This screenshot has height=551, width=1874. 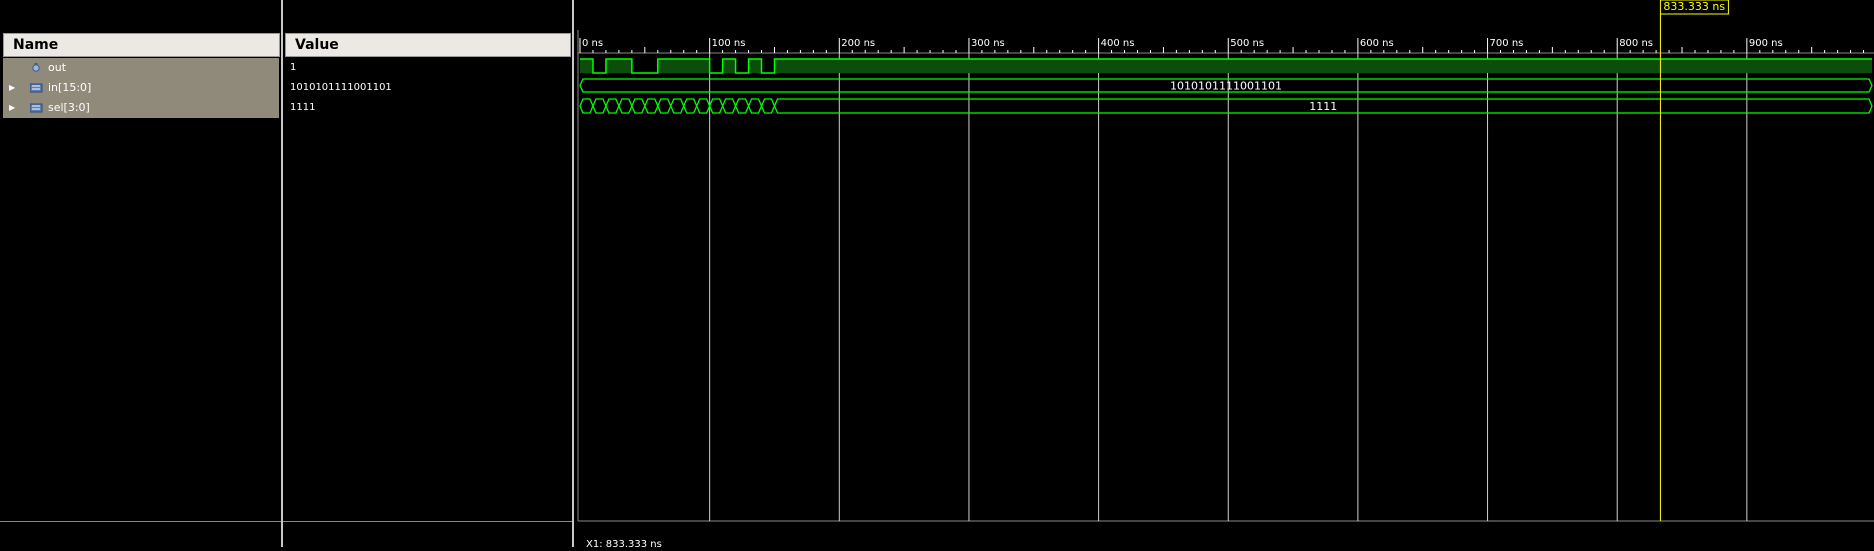 I want to click on wave-in-value-label: 1010101111001101, so click(x=1226, y=86).